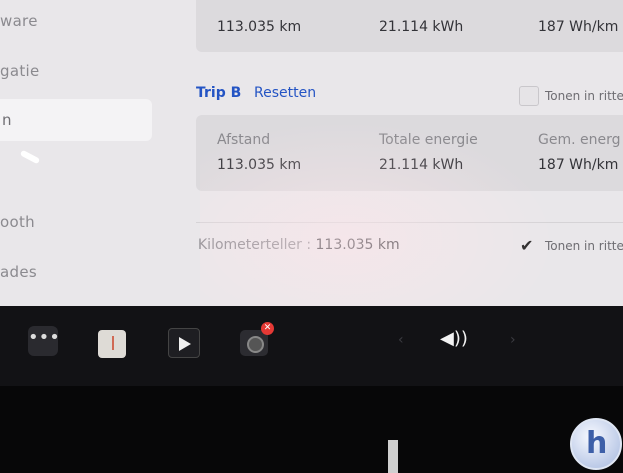 This screenshot has height=473, width=623. Describe the element at coordinates (454, 338) in the screenshot. I see `volume-icon: ◀))` at that location.